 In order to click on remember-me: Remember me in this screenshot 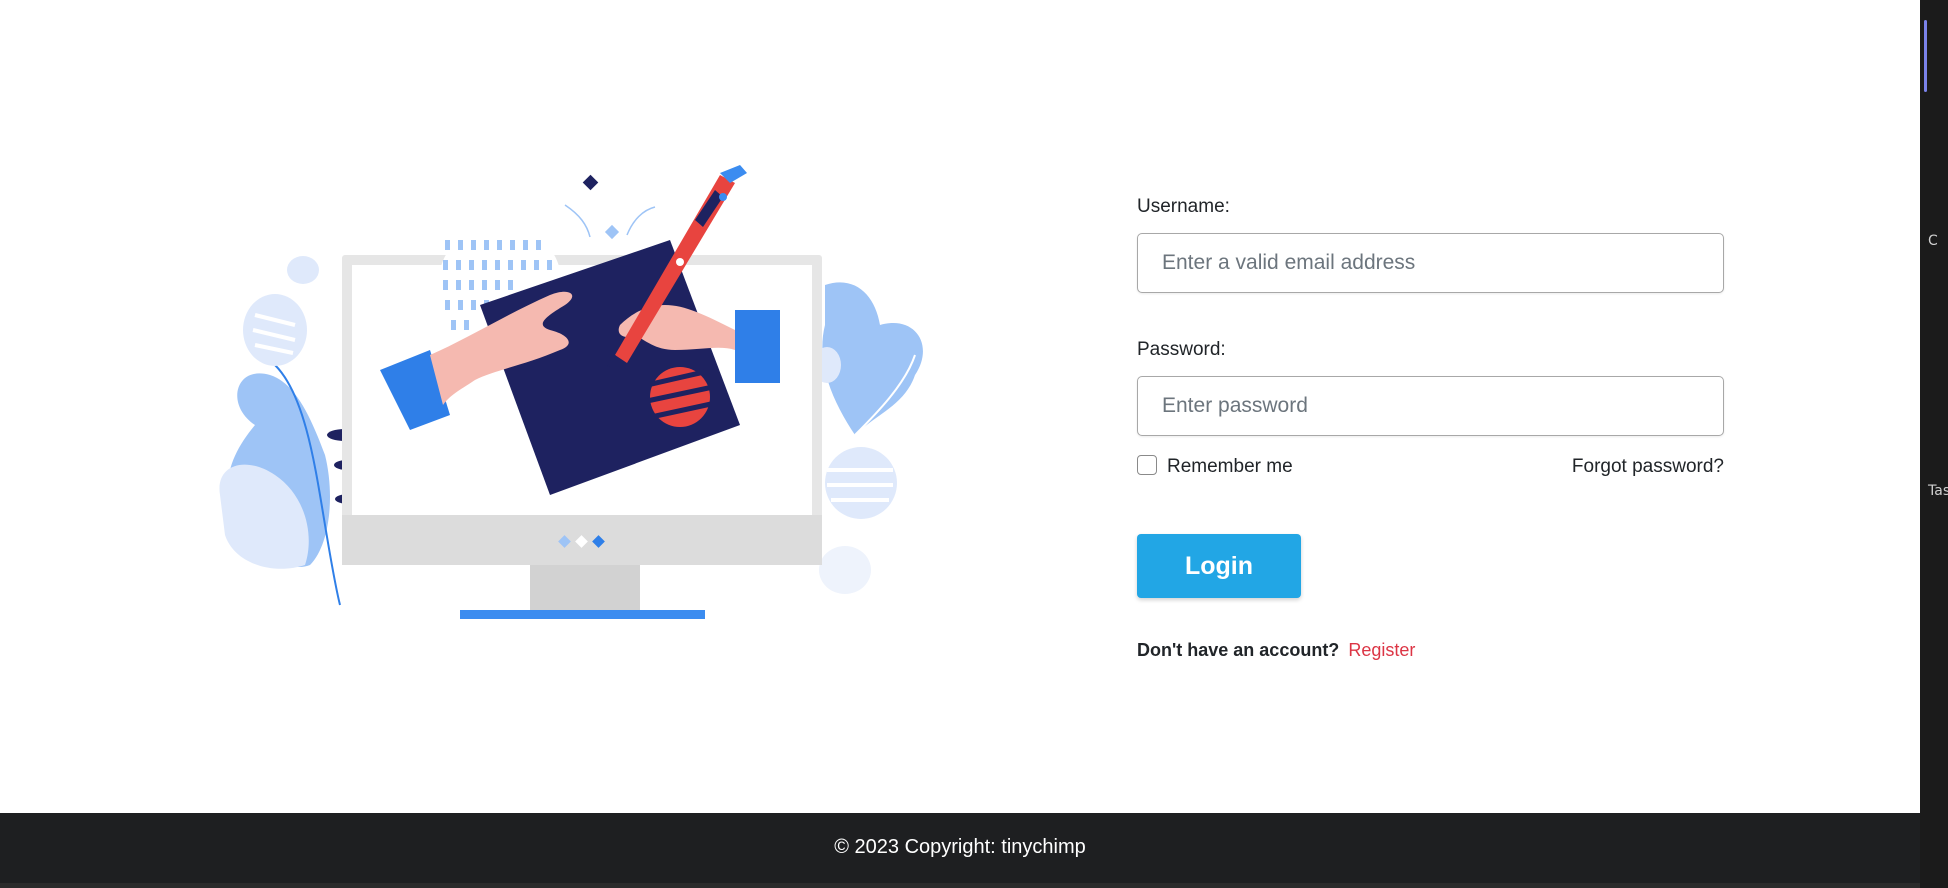, I will do `click(1215, 466)`.